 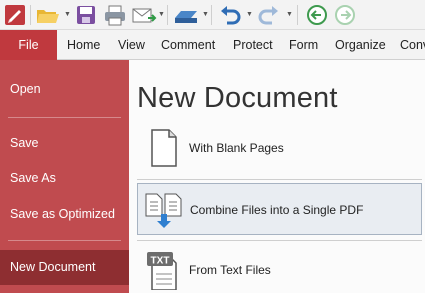 I want to click on open-dropdown-arrow-icon: ▼, so click(x=67, y=14).